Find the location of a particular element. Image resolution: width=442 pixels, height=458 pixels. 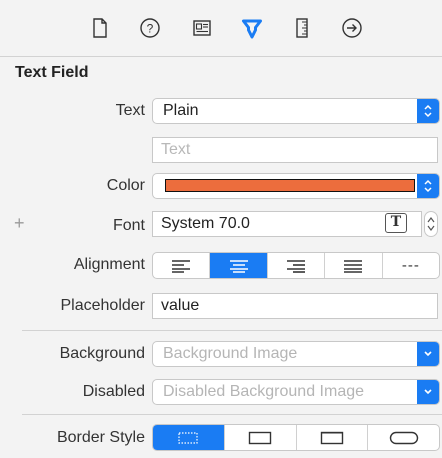

text-content-placeholder: Text is located at coordinates (176, 149).